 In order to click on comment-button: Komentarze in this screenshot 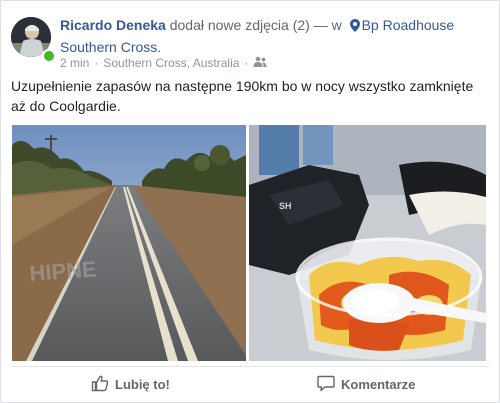, I will do `click(366, 384)`.